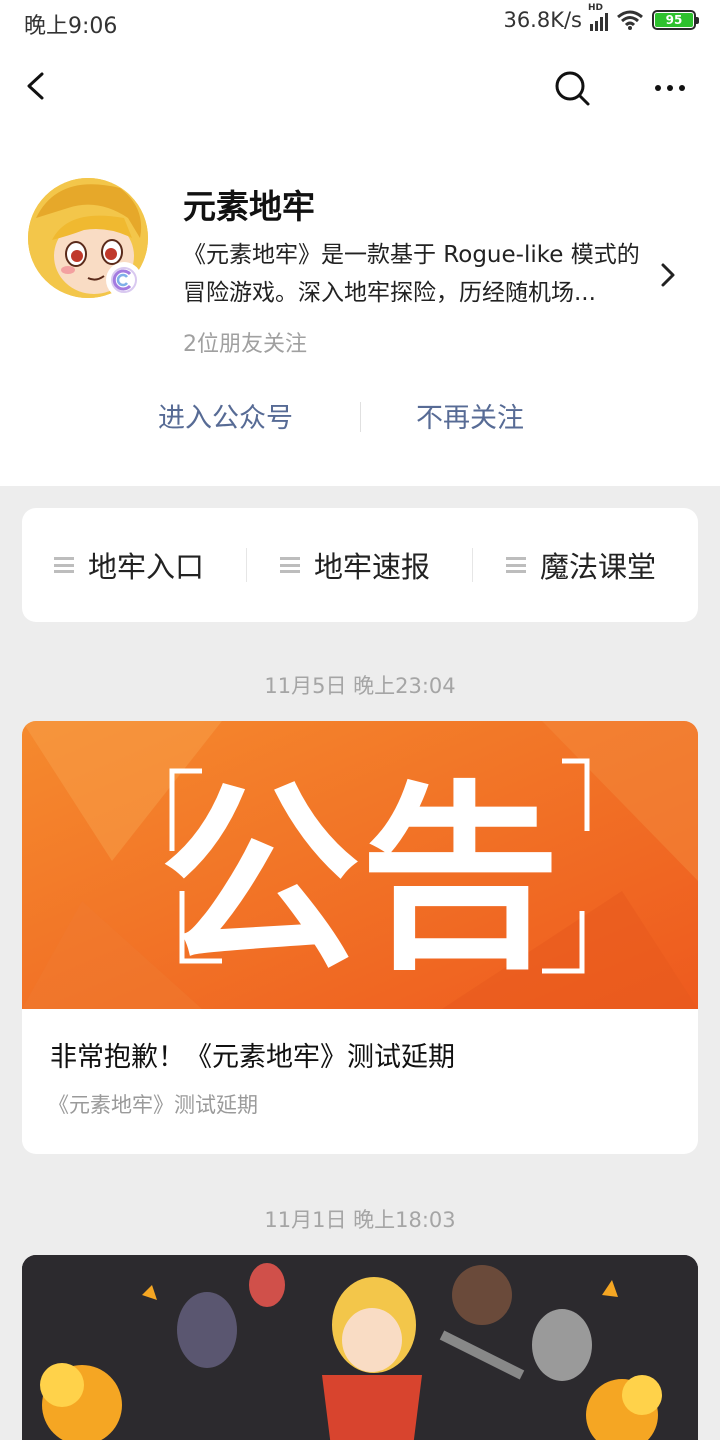 The width and height of the screenshot is (720, 1440). I want to click on status-indicators: 36.8K/s HD 95, so click(601, 17).